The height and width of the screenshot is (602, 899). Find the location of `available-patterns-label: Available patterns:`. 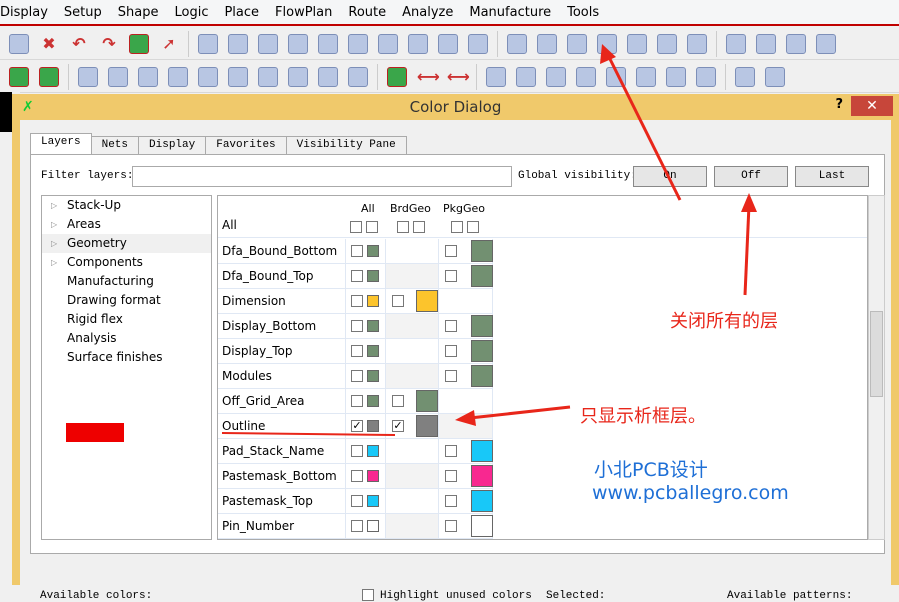

available-patterns-label: Available patterns: is located at coordinates (790, 596).